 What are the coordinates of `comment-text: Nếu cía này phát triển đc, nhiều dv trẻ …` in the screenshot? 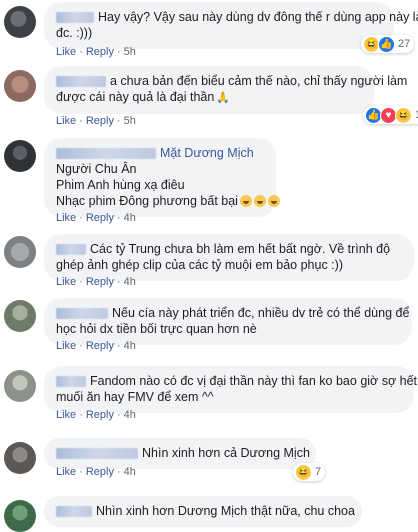 It's located at (261, 313).